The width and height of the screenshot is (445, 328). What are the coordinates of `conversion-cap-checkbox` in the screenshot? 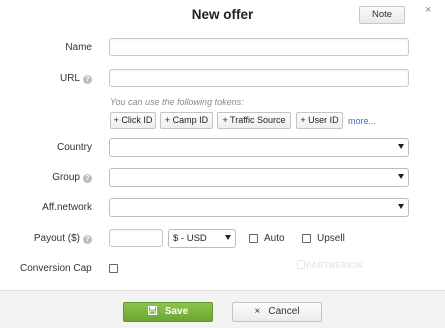 It's located at (113, 268).